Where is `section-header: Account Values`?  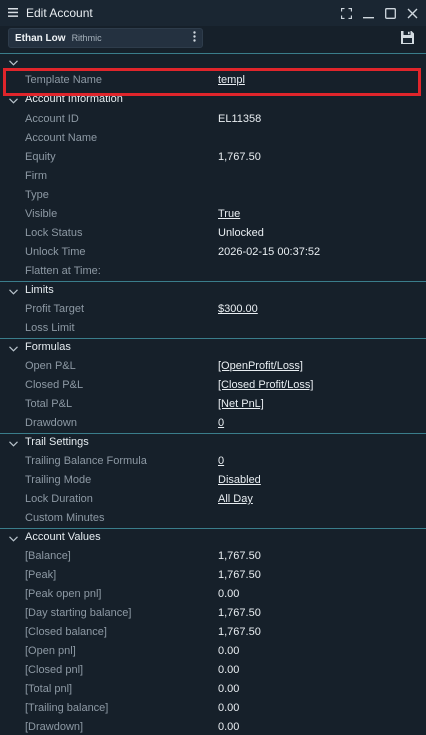 section-header: Account Values is located at coordinates (213, 537).